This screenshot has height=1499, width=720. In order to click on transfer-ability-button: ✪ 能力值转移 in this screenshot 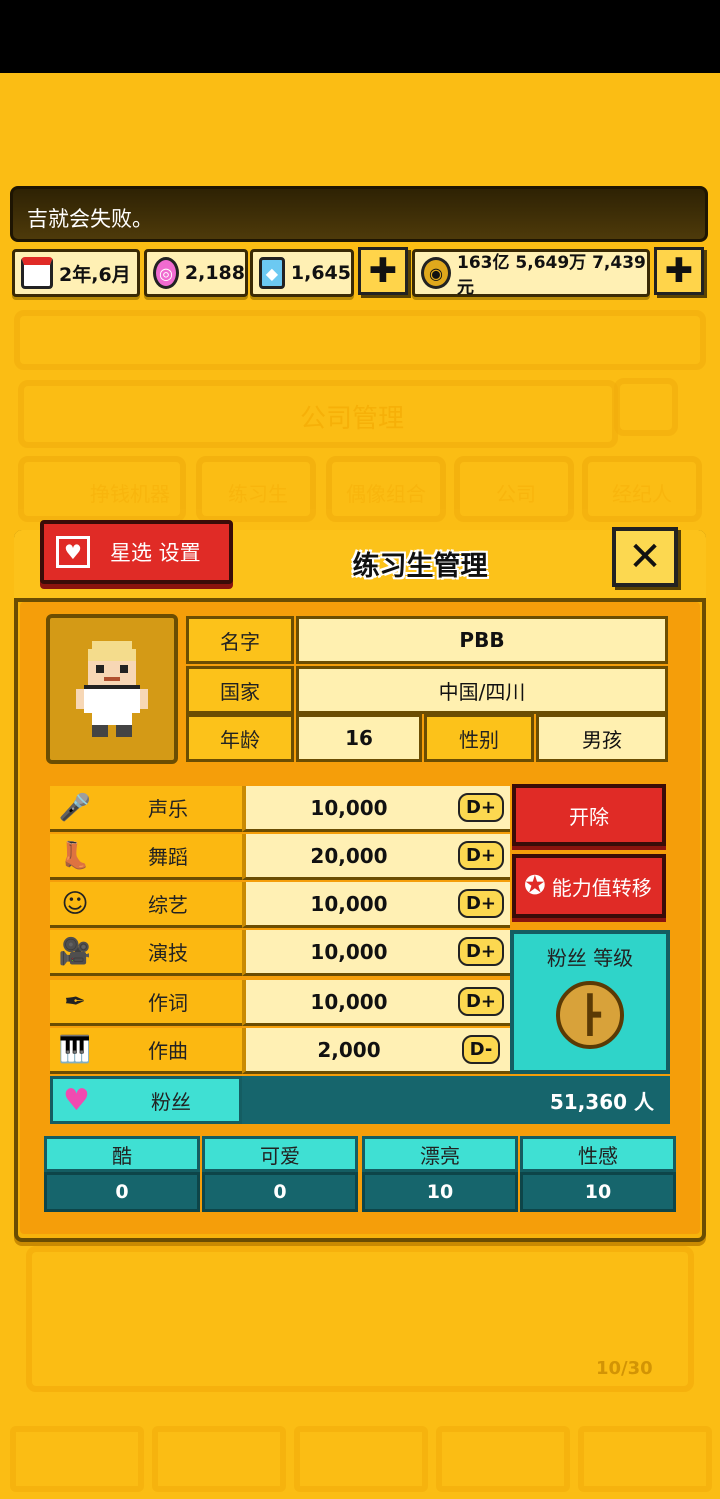, I will do `click(589, 886)`.